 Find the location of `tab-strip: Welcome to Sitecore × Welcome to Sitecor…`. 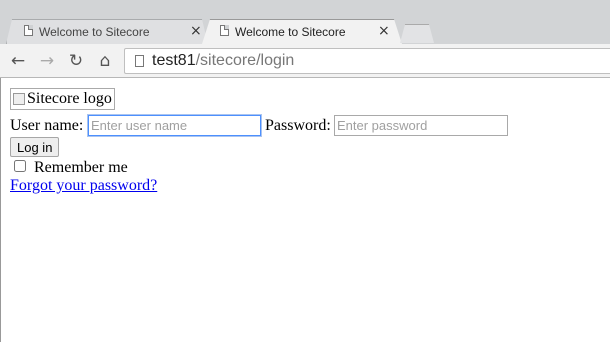

tab-strip: Welcome to Sitecore × Welcome to Sitecor… is located at coordinates (305, 22).